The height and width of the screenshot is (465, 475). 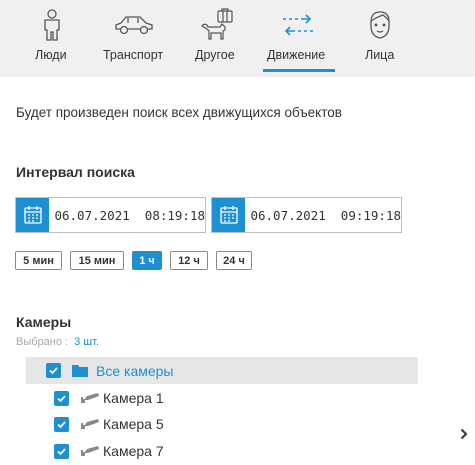 What do you see at coordinates (133, 424) in the screenshot?
I see `camera-label: Камера 5` at bounding box center [133, 424].